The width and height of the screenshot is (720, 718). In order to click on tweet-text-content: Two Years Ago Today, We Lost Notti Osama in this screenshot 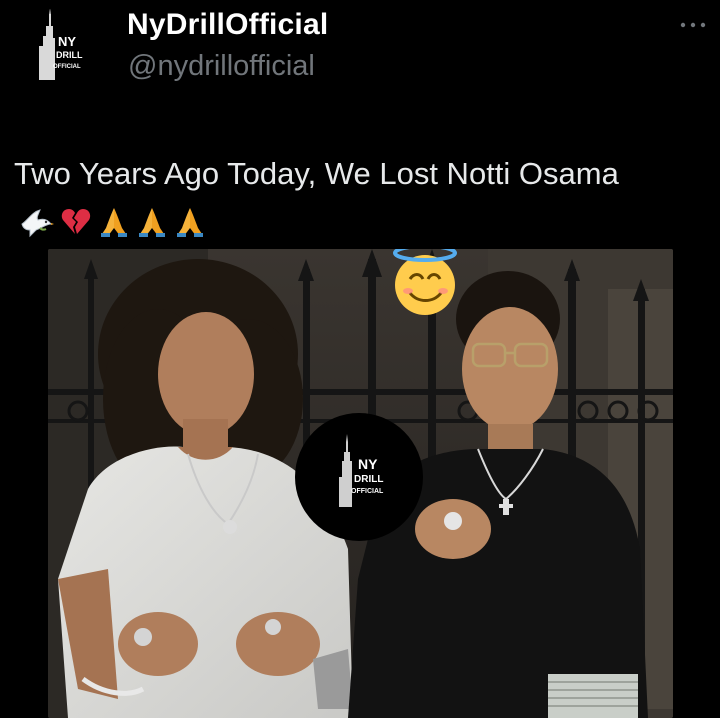, I will do `click(316, 173)`.